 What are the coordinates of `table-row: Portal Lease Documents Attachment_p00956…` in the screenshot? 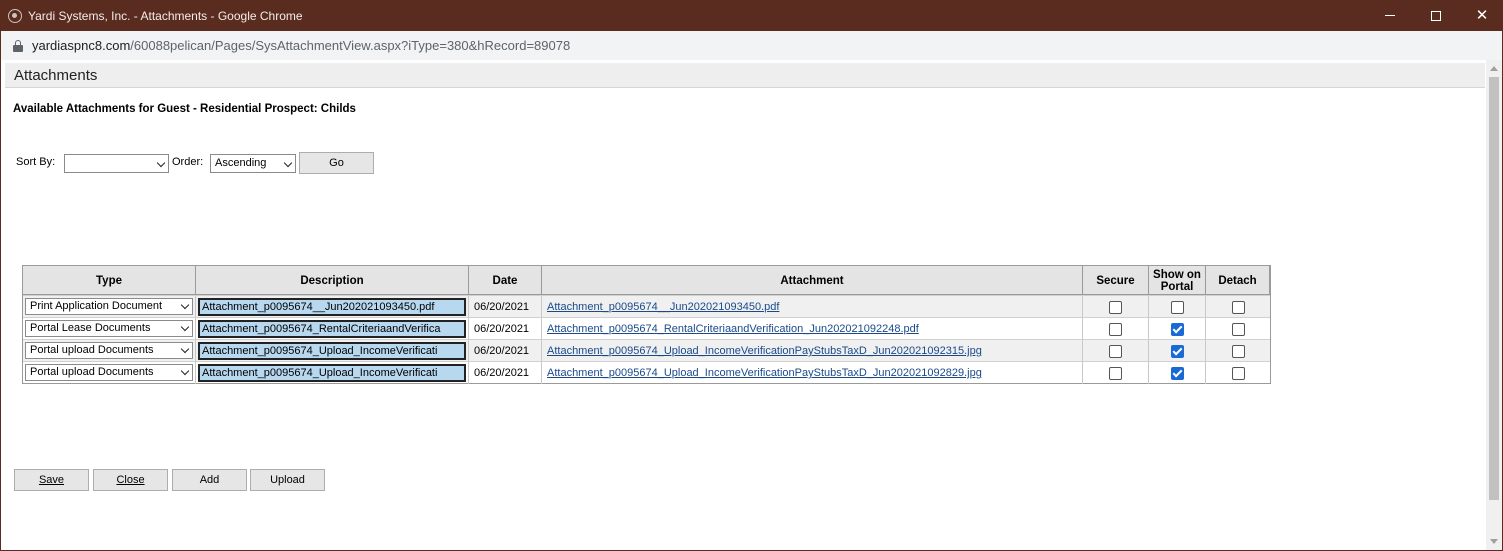 It's located at (646, 328).